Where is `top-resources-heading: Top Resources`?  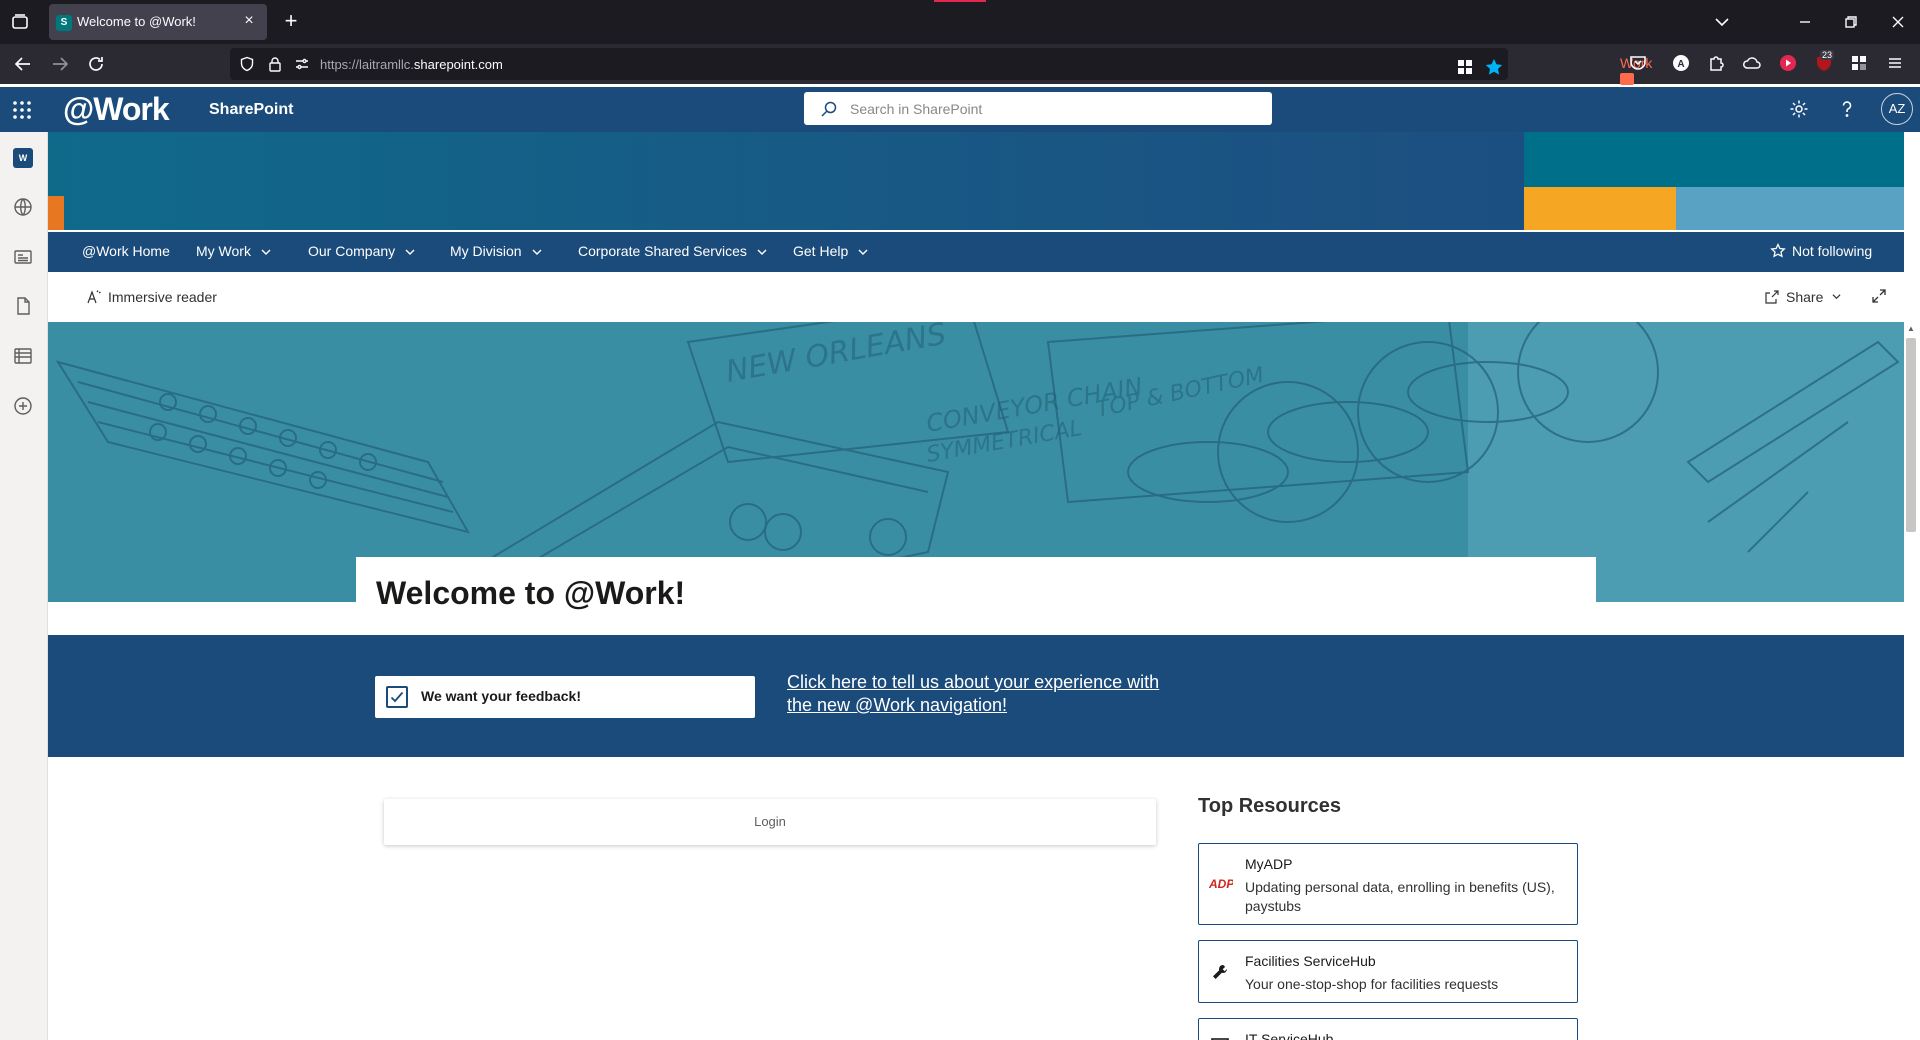 top-resources-heading: Top Resources is located at coordinates (1269, 806).